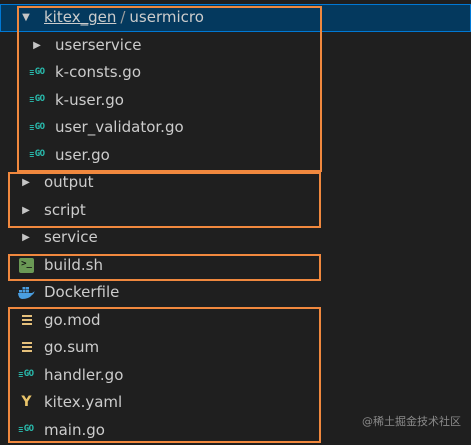  What do you see at coordinates (26, 401) in the screenshot?
I see `yaml-icon: Y` at bounding box center [26, 401].